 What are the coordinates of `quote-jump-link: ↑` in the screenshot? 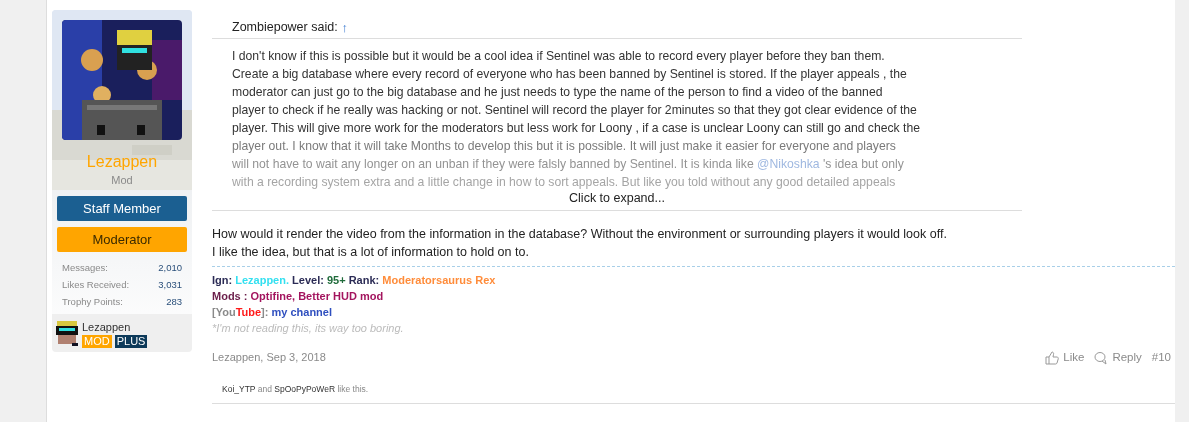 It's located at (345, 27).